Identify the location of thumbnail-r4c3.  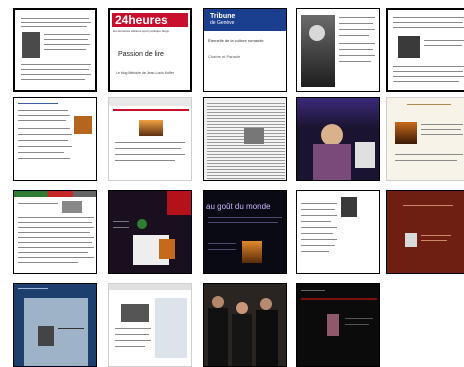
(245, 325).